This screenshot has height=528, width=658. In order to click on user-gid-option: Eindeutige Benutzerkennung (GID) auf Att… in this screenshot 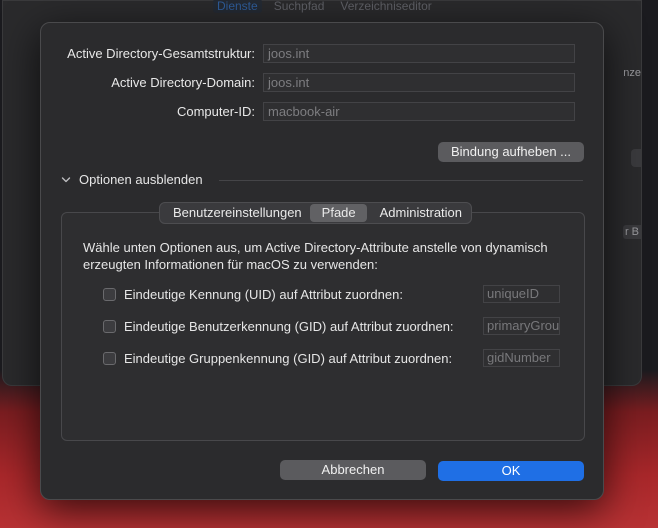, I will do `click(278, 326)`.